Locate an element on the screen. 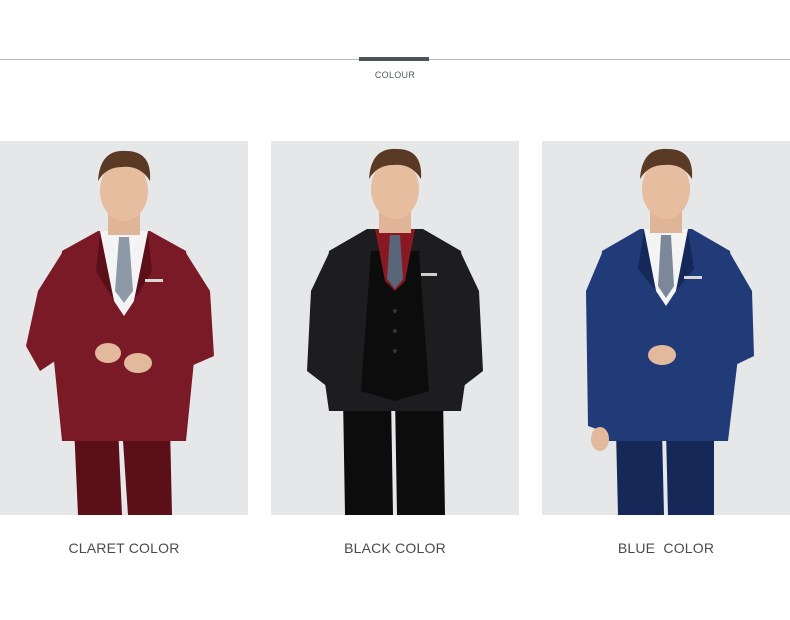 The image size is (790, 620). section-title: COLOUR is located at coordinates (395, 75).